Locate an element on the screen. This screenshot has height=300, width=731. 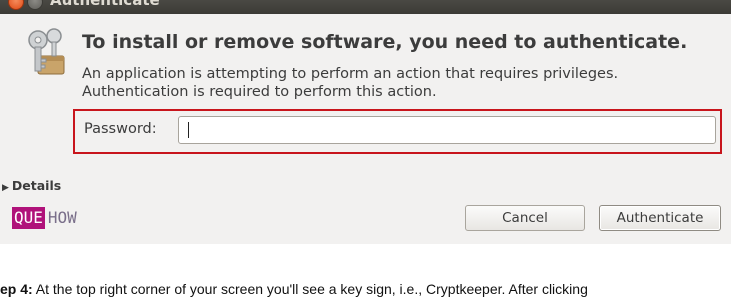
caption-step: ep 4: is located at coordinates (16, 289).